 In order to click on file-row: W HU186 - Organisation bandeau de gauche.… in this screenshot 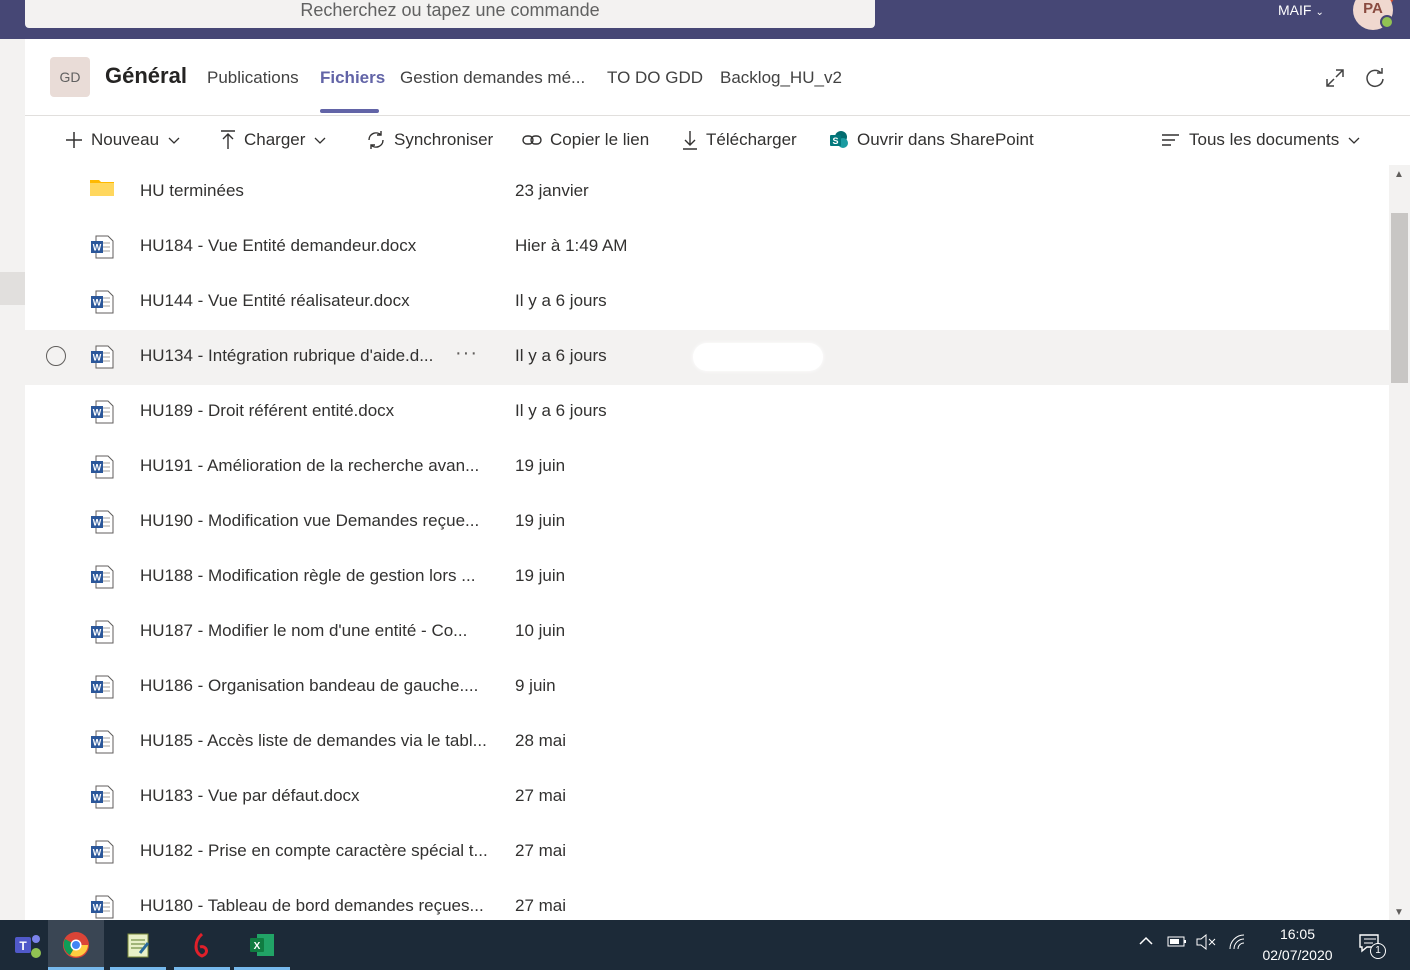, I will do `click(707, 688)`.